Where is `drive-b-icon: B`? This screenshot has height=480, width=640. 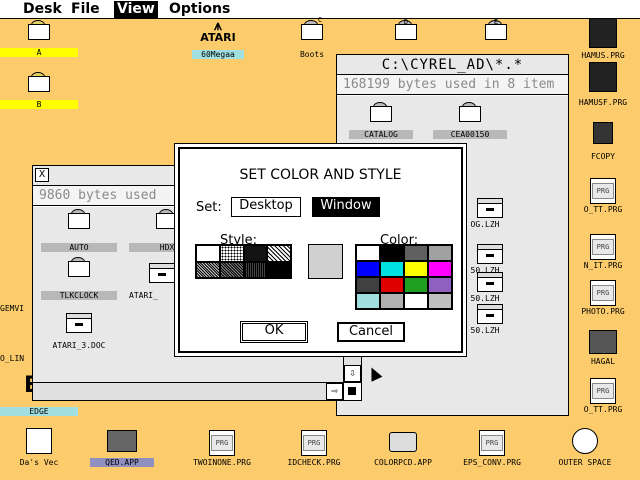 drive-b-icon: B is located at coordinates (39, 91).